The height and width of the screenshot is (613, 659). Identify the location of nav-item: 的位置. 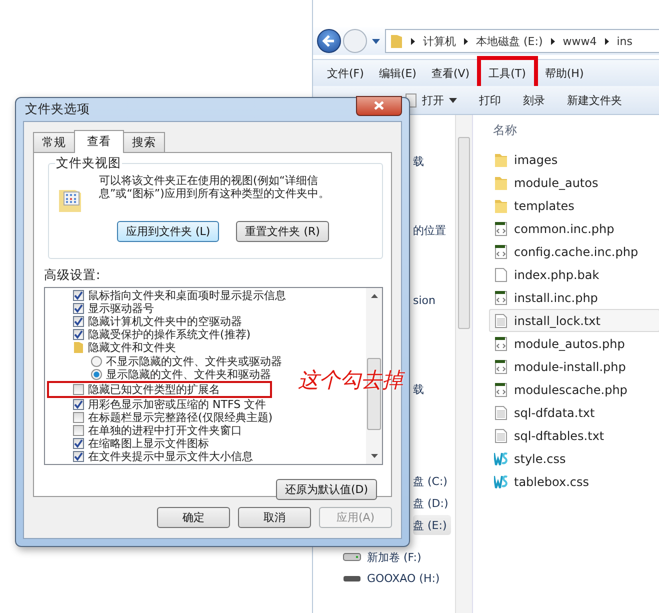
(431, 230).